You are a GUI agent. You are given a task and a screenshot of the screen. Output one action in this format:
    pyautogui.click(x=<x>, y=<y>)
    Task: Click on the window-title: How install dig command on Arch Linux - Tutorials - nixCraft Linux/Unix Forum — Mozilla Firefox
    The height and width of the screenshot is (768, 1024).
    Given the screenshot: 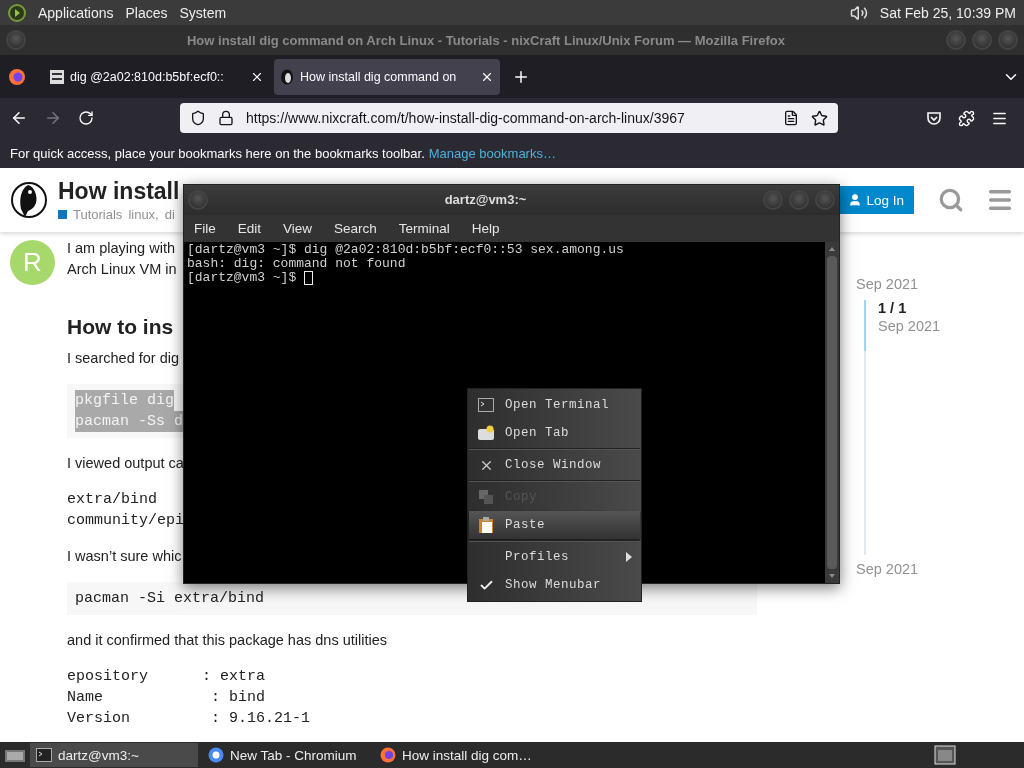 What is the action you would take?
    pyautogui.click(x=485, y=40)
    